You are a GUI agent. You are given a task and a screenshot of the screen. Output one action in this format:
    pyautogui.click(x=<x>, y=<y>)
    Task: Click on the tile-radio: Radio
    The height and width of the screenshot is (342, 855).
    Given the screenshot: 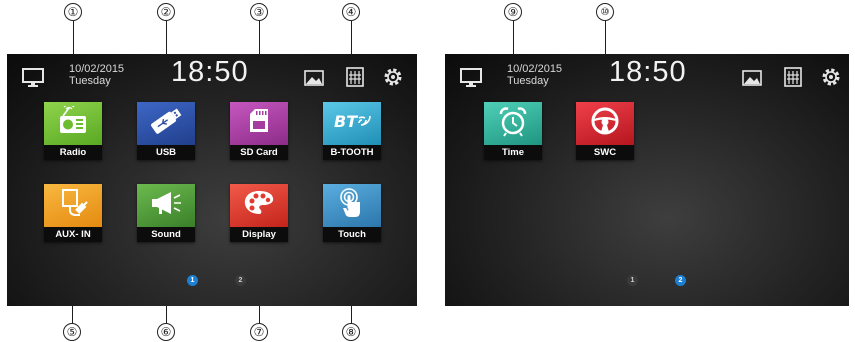 What is the action you would take?
    pyautogui.click(x=73, y=131)
    